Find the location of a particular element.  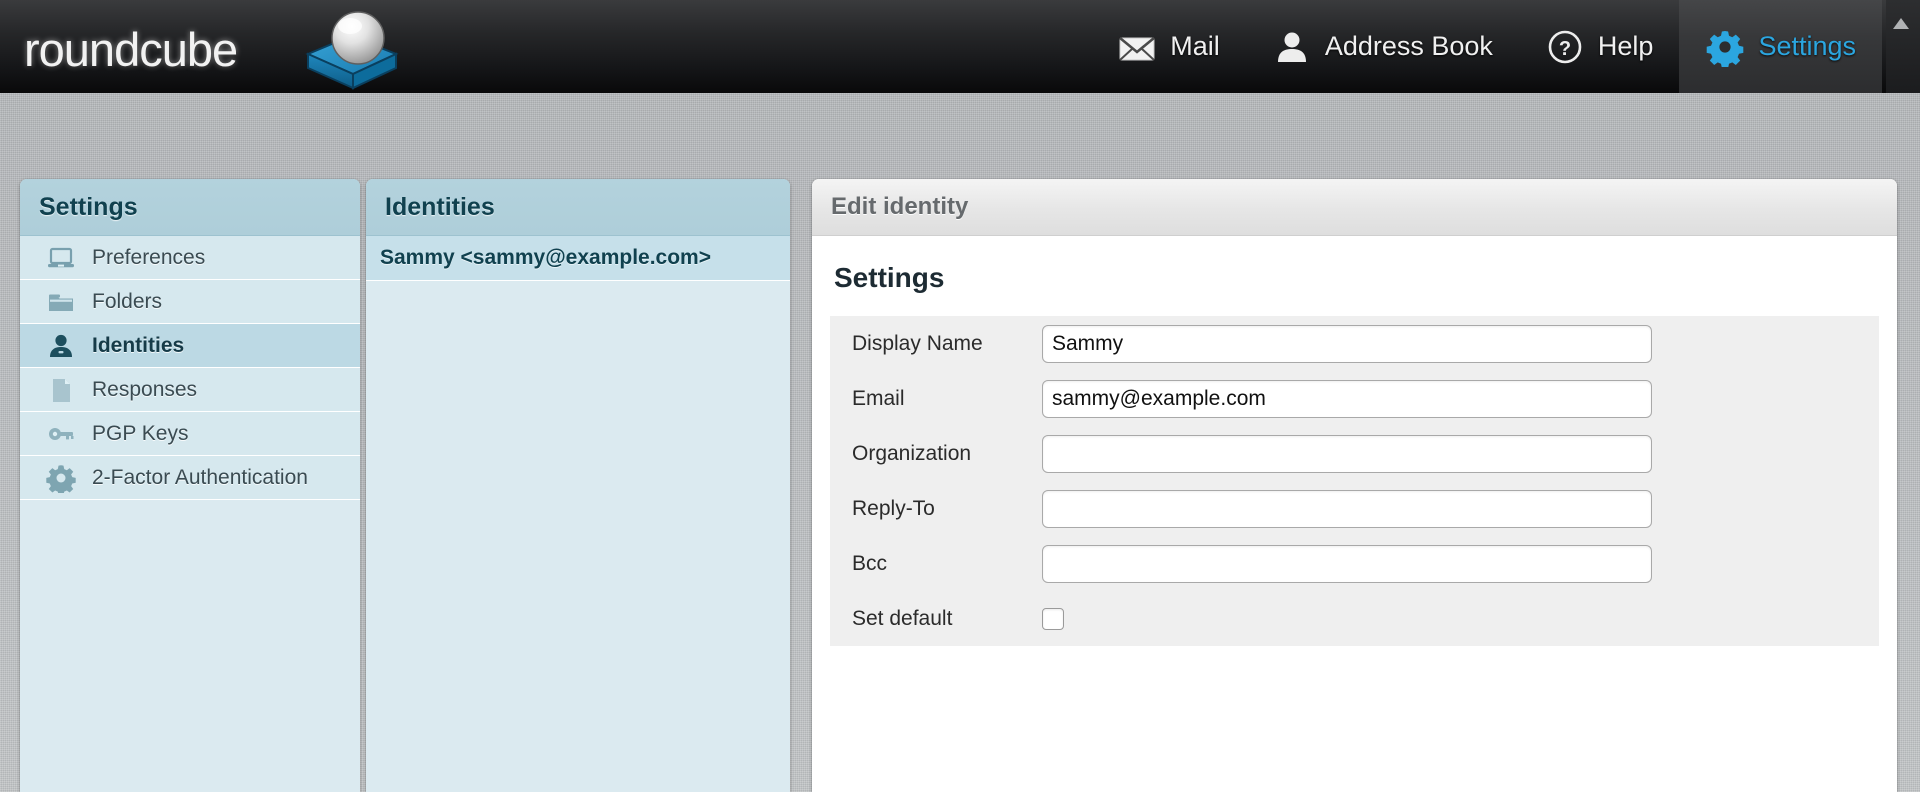

sidebar-item-preferences-label: Preferences is located at coordinates (149, 257).